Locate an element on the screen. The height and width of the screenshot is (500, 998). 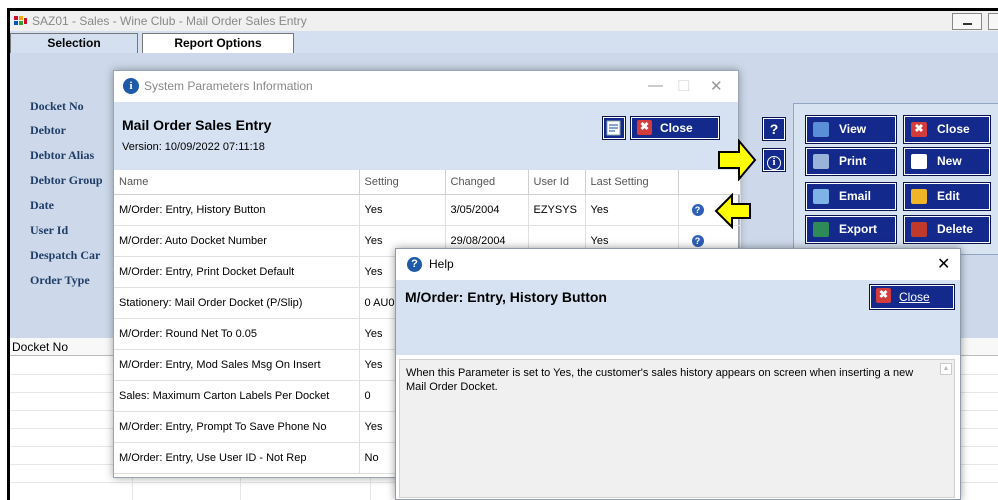
field-label-debtor-alias: Debtor Alias is located at coordinates (62, 155).